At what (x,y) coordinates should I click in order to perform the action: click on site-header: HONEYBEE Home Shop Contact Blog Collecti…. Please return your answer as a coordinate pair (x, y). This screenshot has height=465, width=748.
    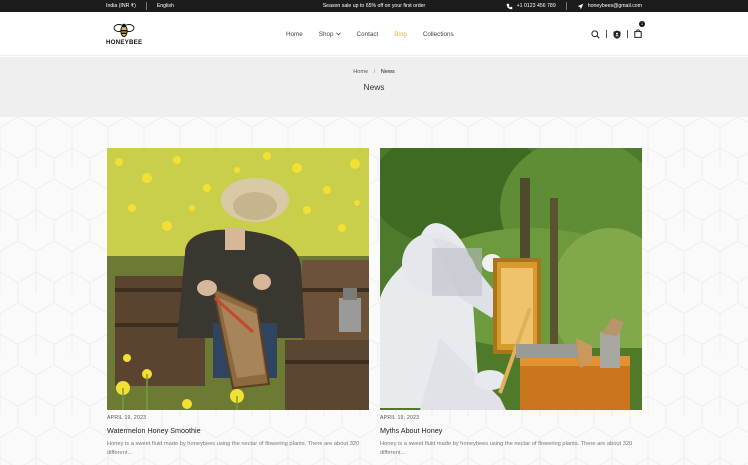
    Looking at the image, I should click on (374, 34).